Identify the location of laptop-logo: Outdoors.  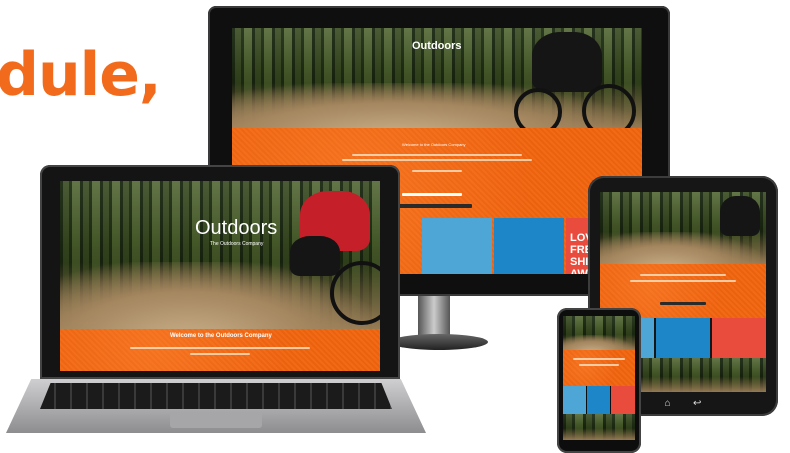
(236, 228).